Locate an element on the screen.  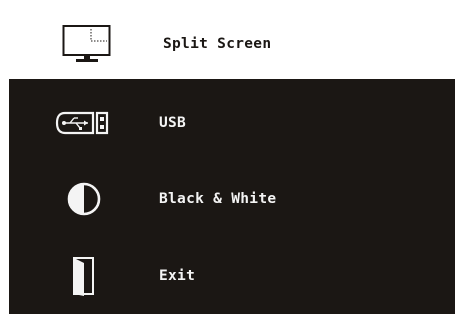
contrast-icon is located at coordinates (84, 199).